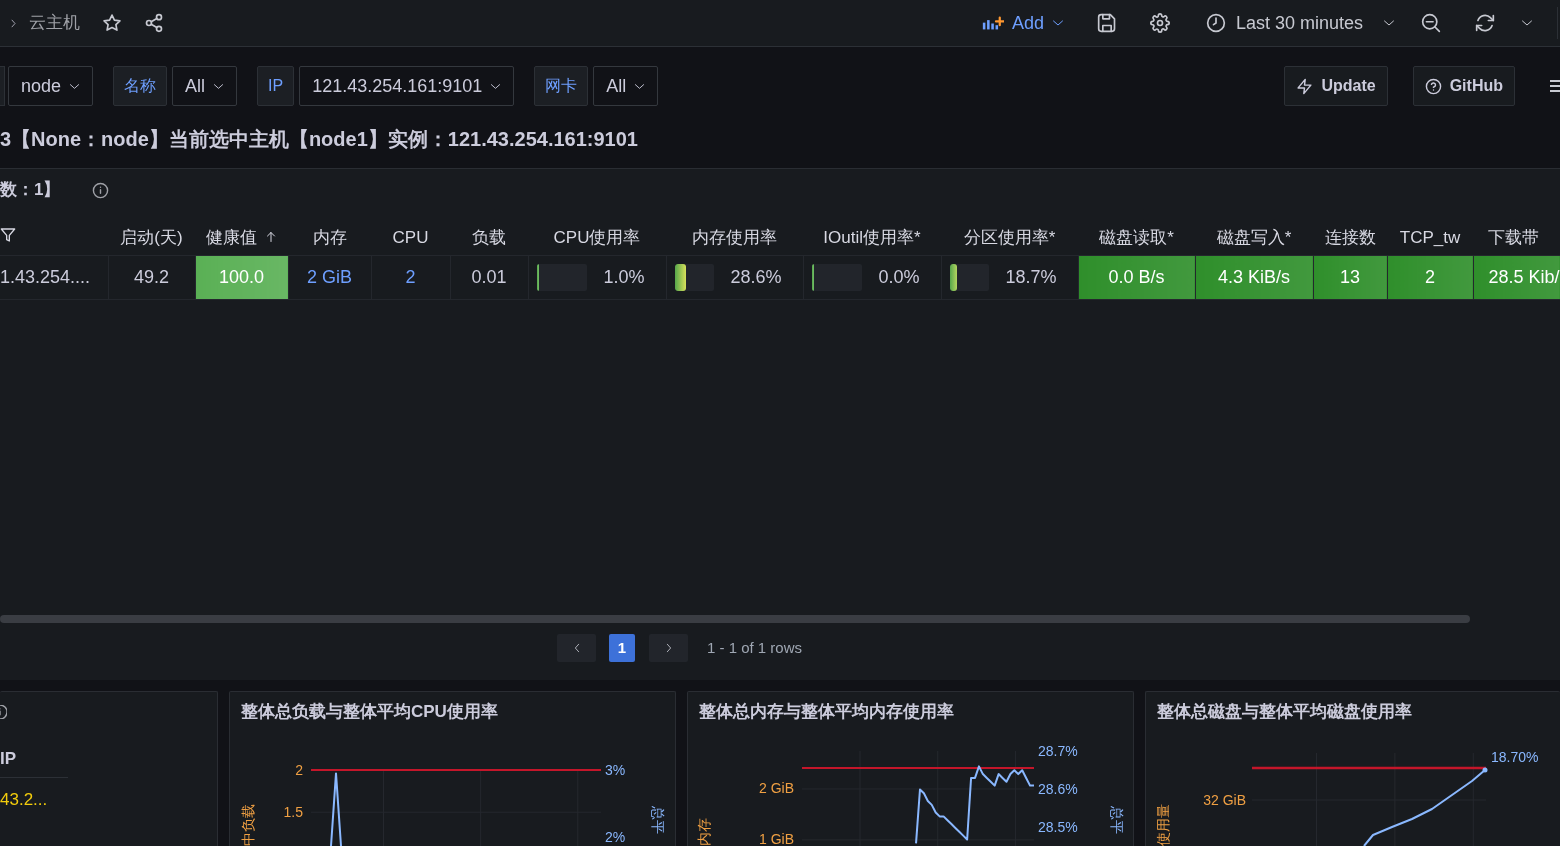 Image resolution: width=1560 pixels, height=846 pixels. Describe the element at coordinates (561, 86) in the screenshot. I see `variable-label: 网卡` at that location.